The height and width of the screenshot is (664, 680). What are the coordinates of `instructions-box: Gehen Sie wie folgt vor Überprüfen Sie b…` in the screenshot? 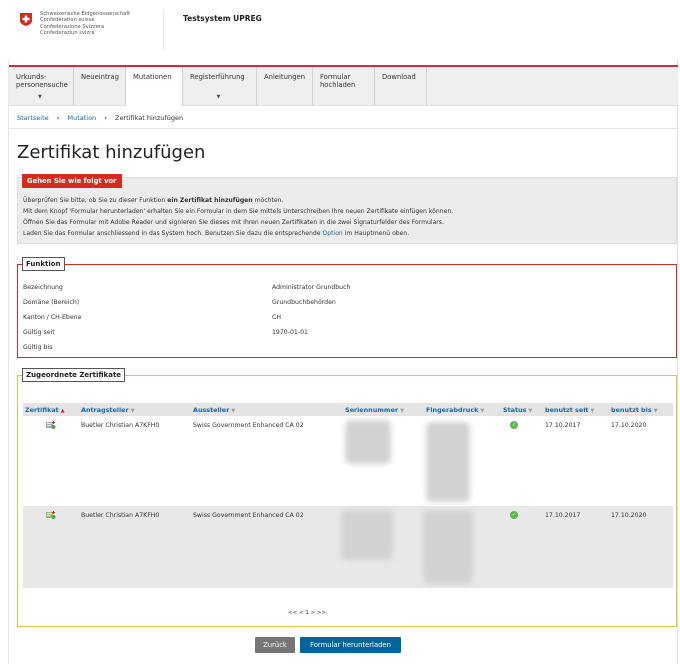 It's located at (347, 209).